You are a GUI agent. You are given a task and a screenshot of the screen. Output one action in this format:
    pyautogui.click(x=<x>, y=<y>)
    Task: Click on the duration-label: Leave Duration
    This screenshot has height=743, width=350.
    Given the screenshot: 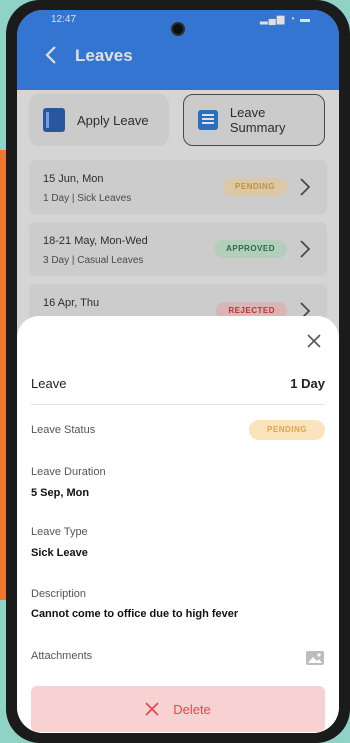 What is the action you would take?
    pyautogui.click(x=68, y=472)
    